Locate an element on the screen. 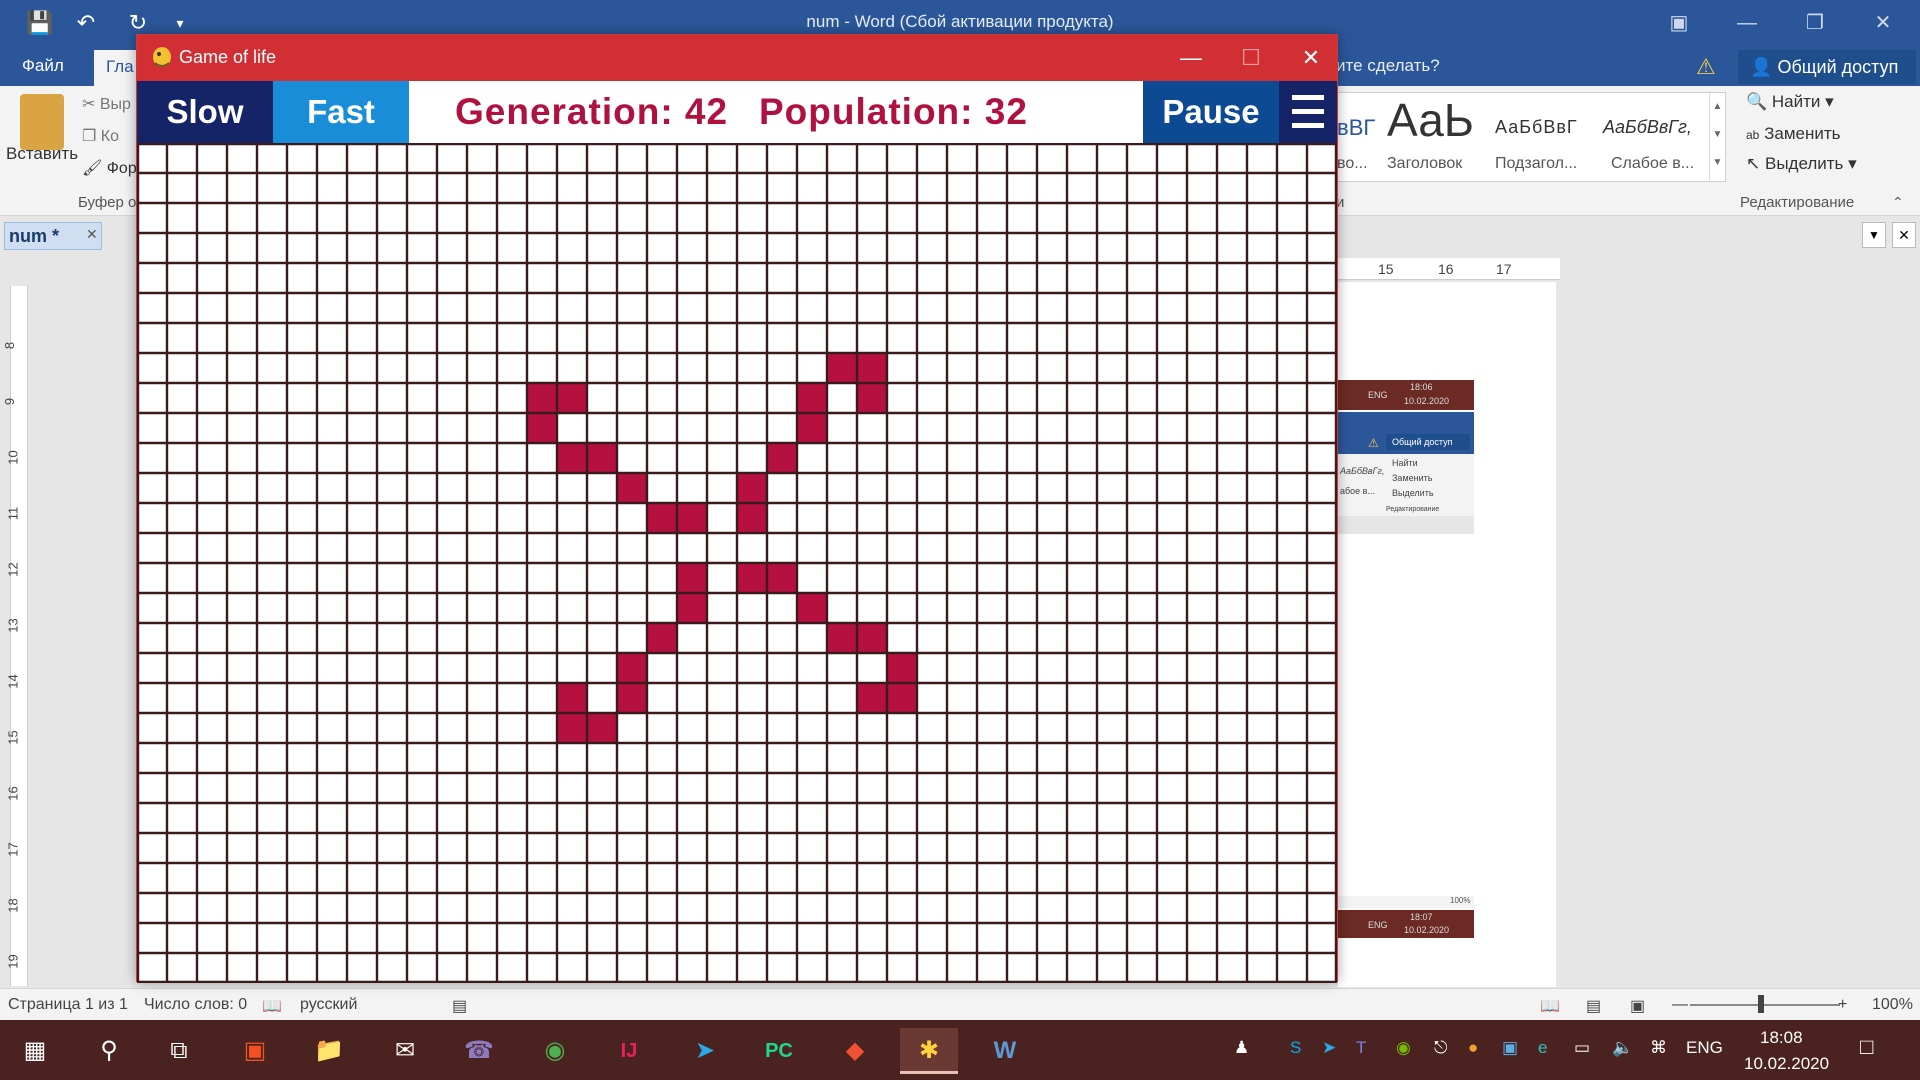 This screenshot has height=1080, width=1920. style-sample: АаЬ is located at coordinates (1430, 120).